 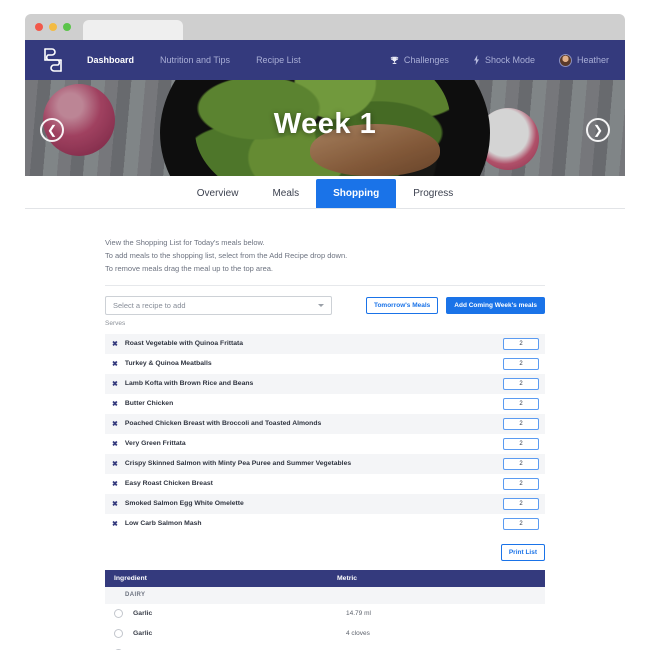 What do you see at coordinates (394, 60) in the screenshot?
I see `trophy-icon` at bounding box center [394, 60].